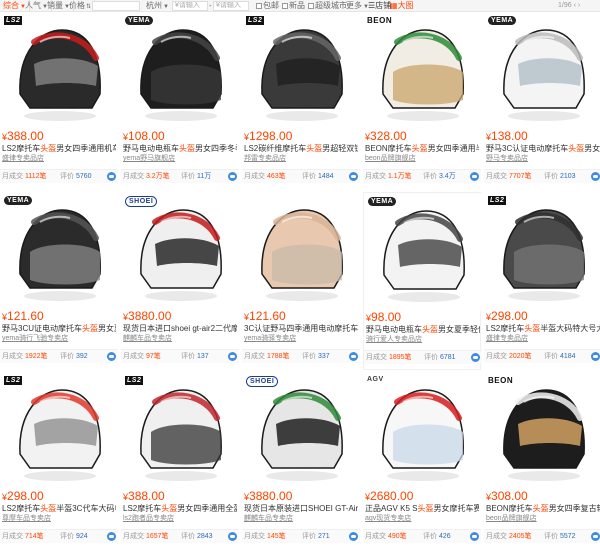 This screenshot has height=548, width=600. Describe the element at coordinates (116, 6) in the screenshot. I see `quick-filter-input` at that location.